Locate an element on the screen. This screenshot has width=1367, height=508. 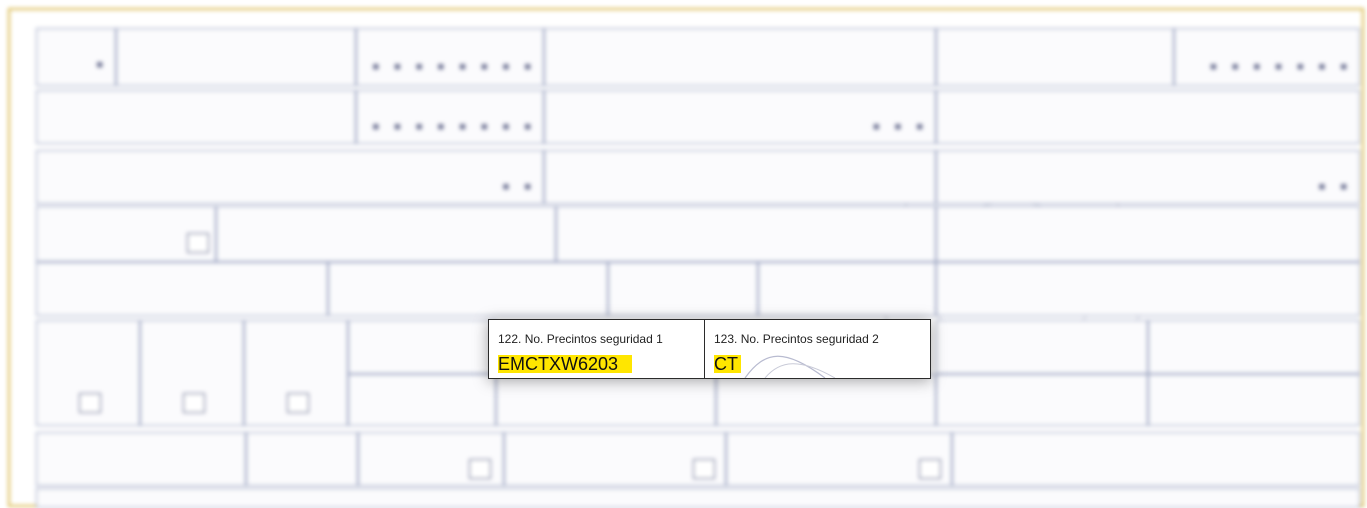
seal-field-1-label: 122. No. Precintos seguridad 1 is located at coordinates (580, 339).